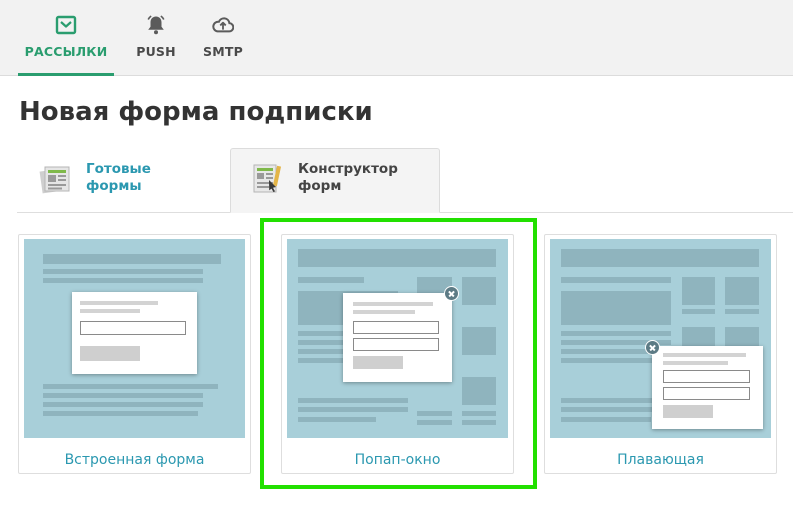 The height and width of the screenshot is (511, 793). I want to click on tab-label-ready-forms: Готовые формы, so click(118, 177).